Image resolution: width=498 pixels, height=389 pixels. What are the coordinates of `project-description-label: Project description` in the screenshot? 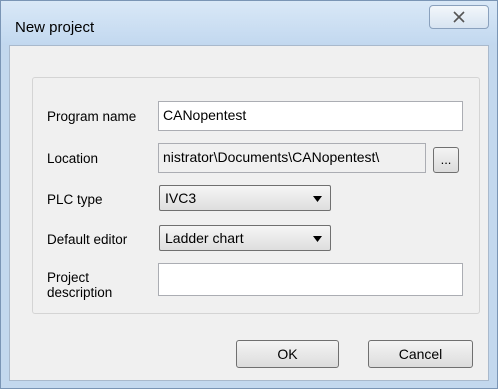 It's located at (80, 285).